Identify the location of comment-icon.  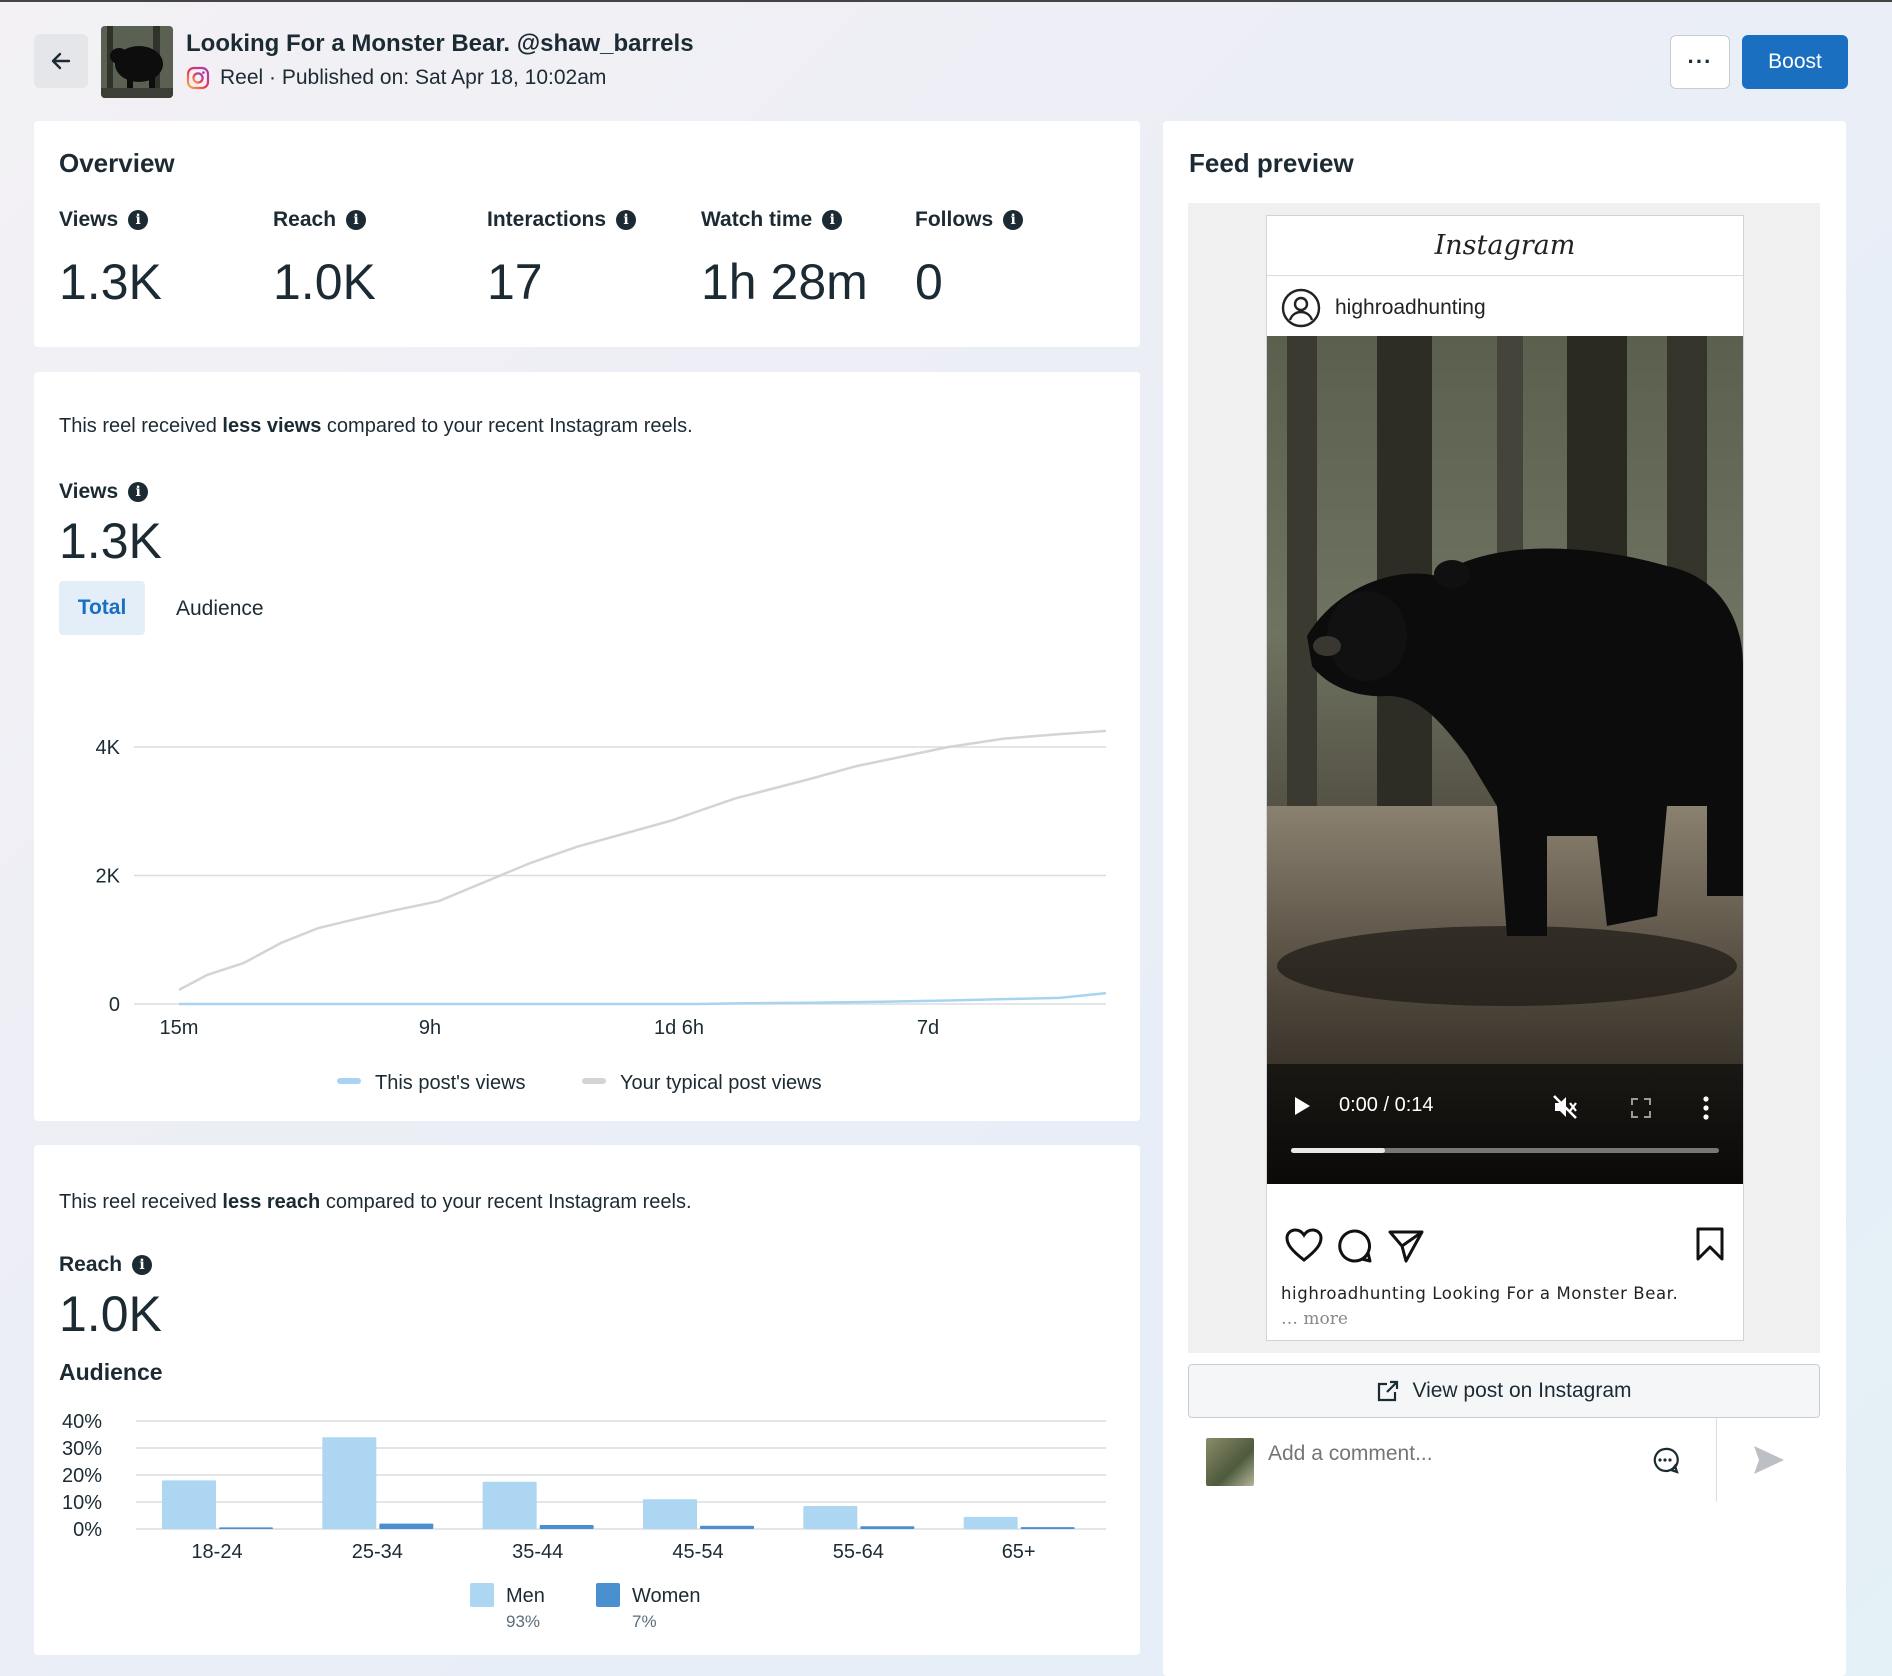
(1355, 1246).